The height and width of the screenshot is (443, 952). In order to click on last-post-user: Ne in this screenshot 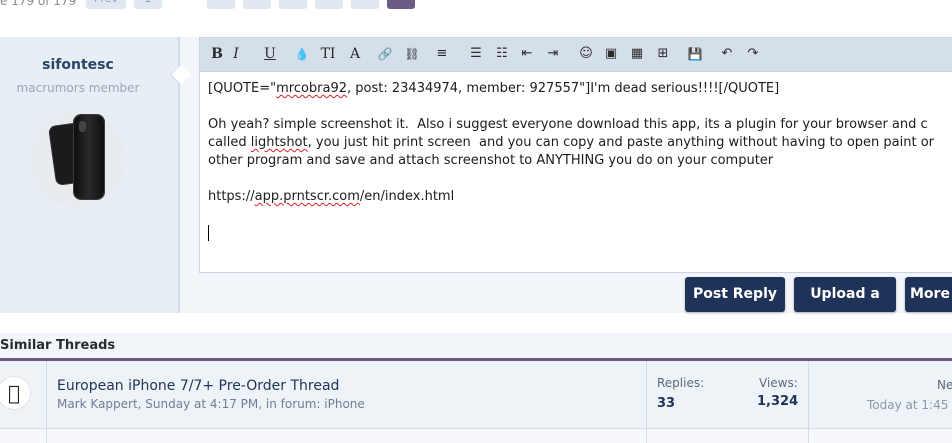, I will do `click(944, 385)`.